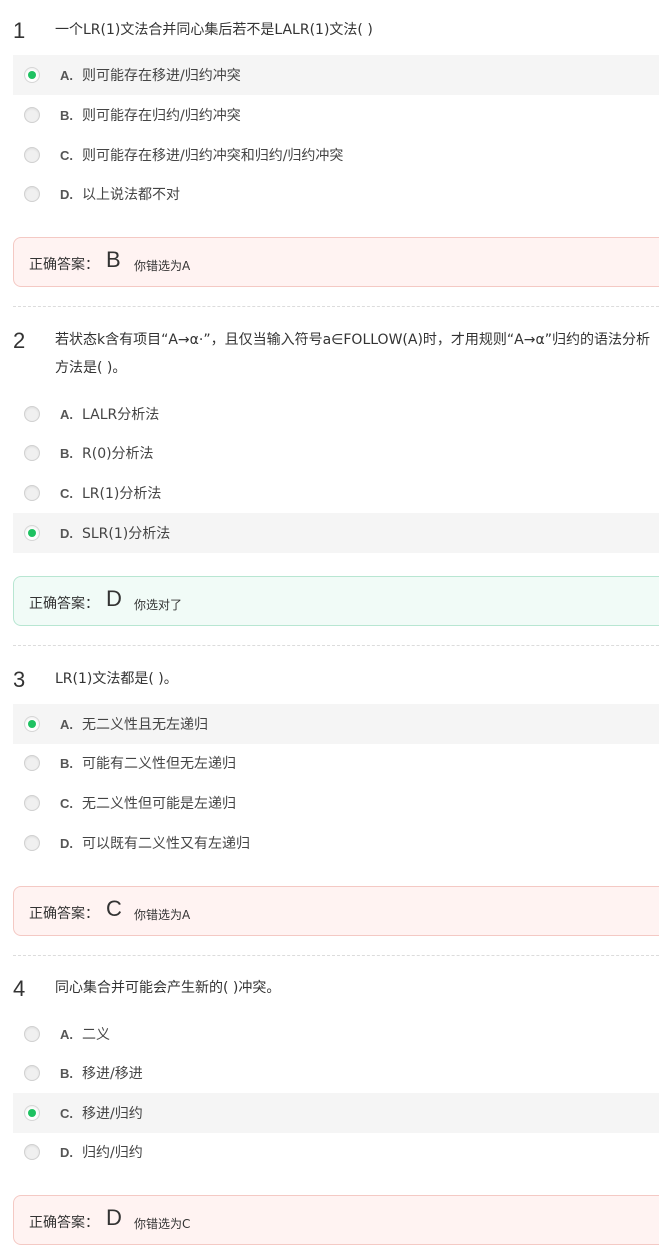 The height and width of the screenshot is (1252, 659). What do you see at coordinates (336, 194) in the screenshot?
I see `option-d: D. 以上说法都不对` at bounding box center [336, 194].